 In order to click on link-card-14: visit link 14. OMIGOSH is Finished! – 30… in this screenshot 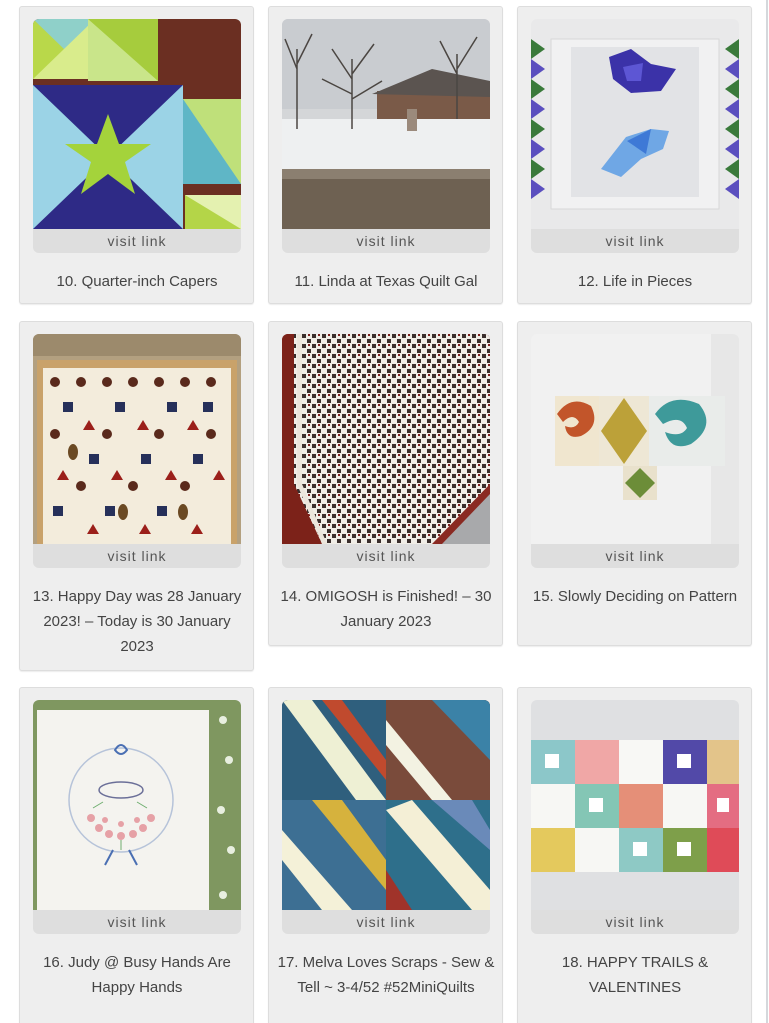, I will do `click(385, 483)`.